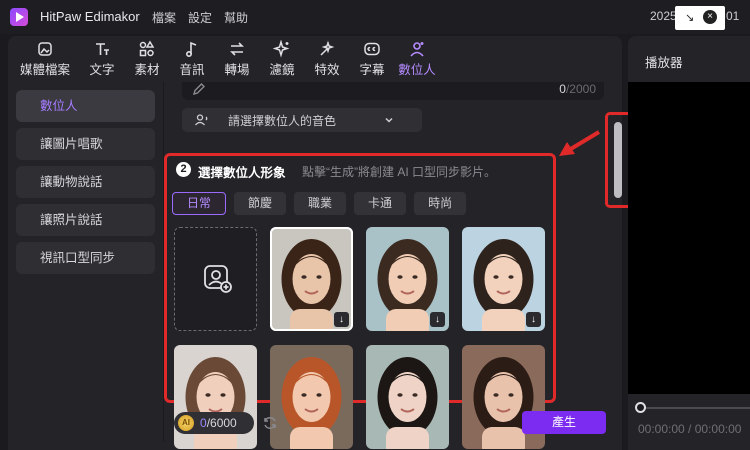  What do you see at coordinates (199, 91) in the screenshot?
I see `pen-icon` at bounding box center [199, 91].